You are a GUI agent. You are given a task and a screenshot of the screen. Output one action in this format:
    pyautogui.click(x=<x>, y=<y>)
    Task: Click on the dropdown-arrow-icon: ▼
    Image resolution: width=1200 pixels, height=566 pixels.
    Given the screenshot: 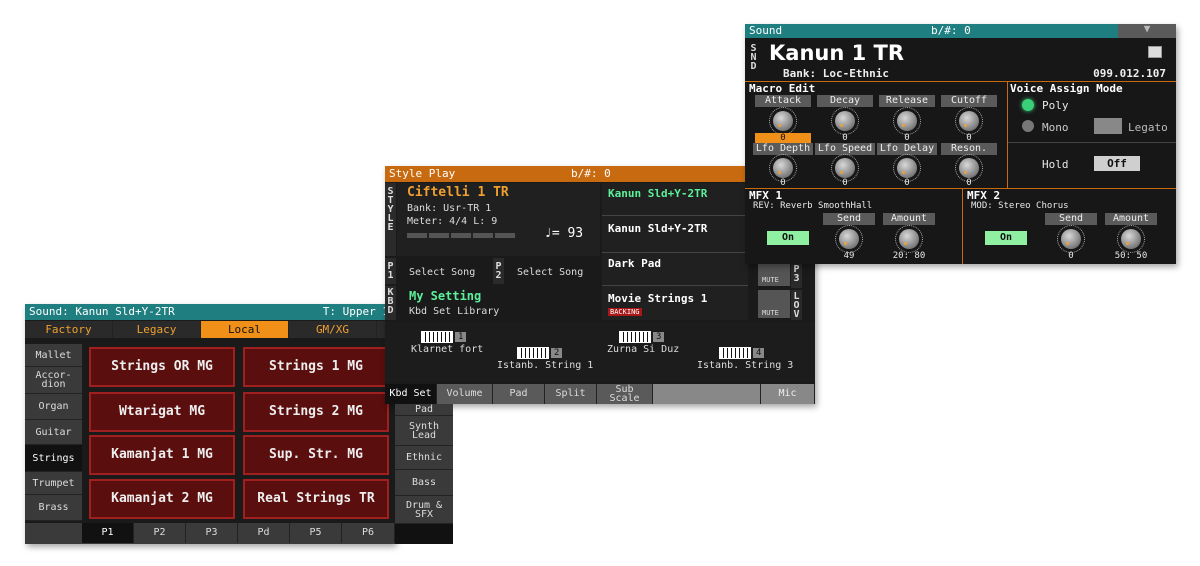 What is the action you would take?
    pyautogui.click(x=1147, y=31)
    